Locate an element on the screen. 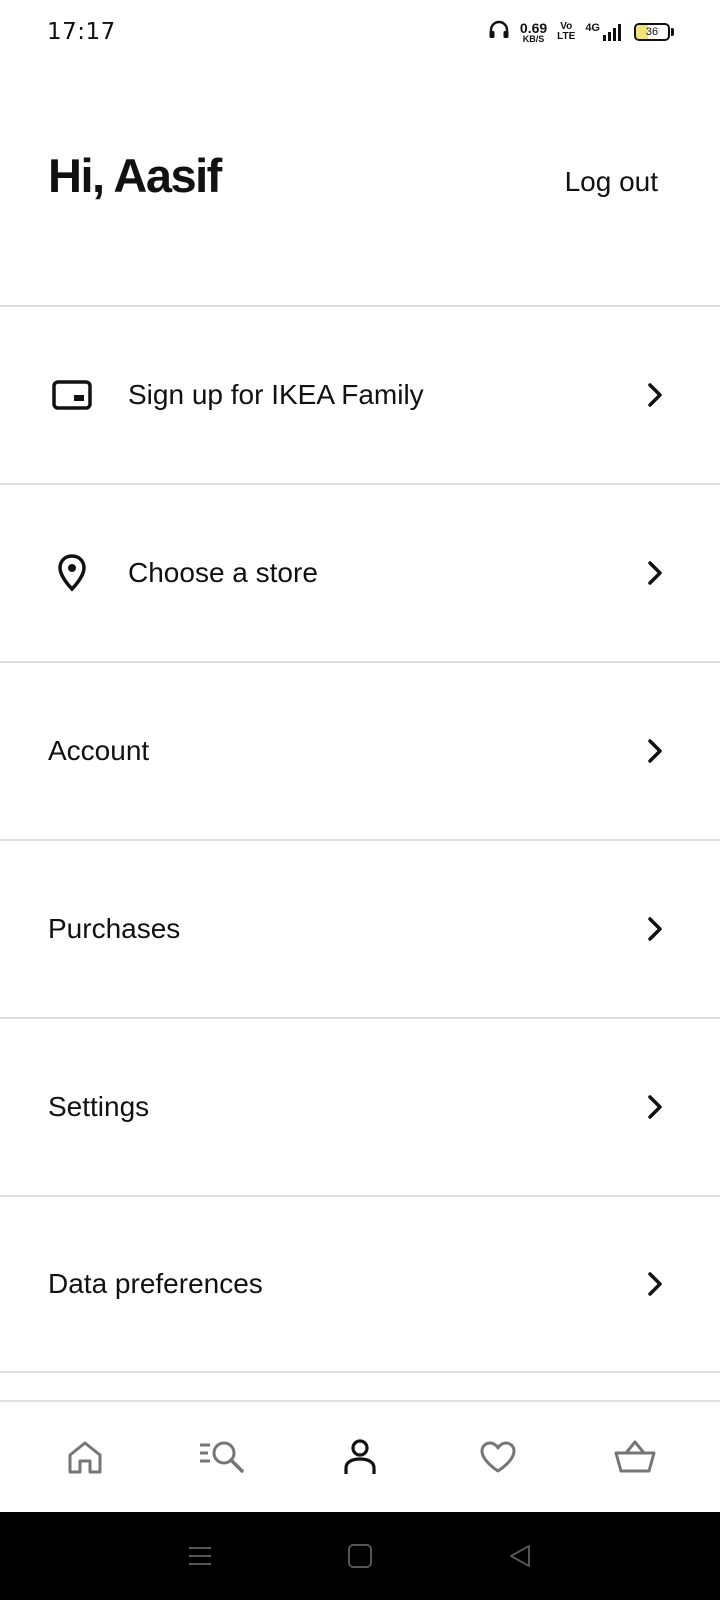 The width and height of the screenshot is (720, 1600). menu-icon is located at coordinates (200, 1556).